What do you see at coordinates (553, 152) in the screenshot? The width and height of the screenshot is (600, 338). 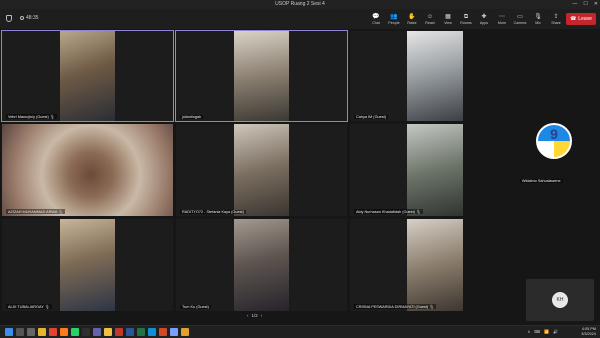 I see `participant-tile: 9 Widalmo Sahuslawene` at bounding box center [553, 152].